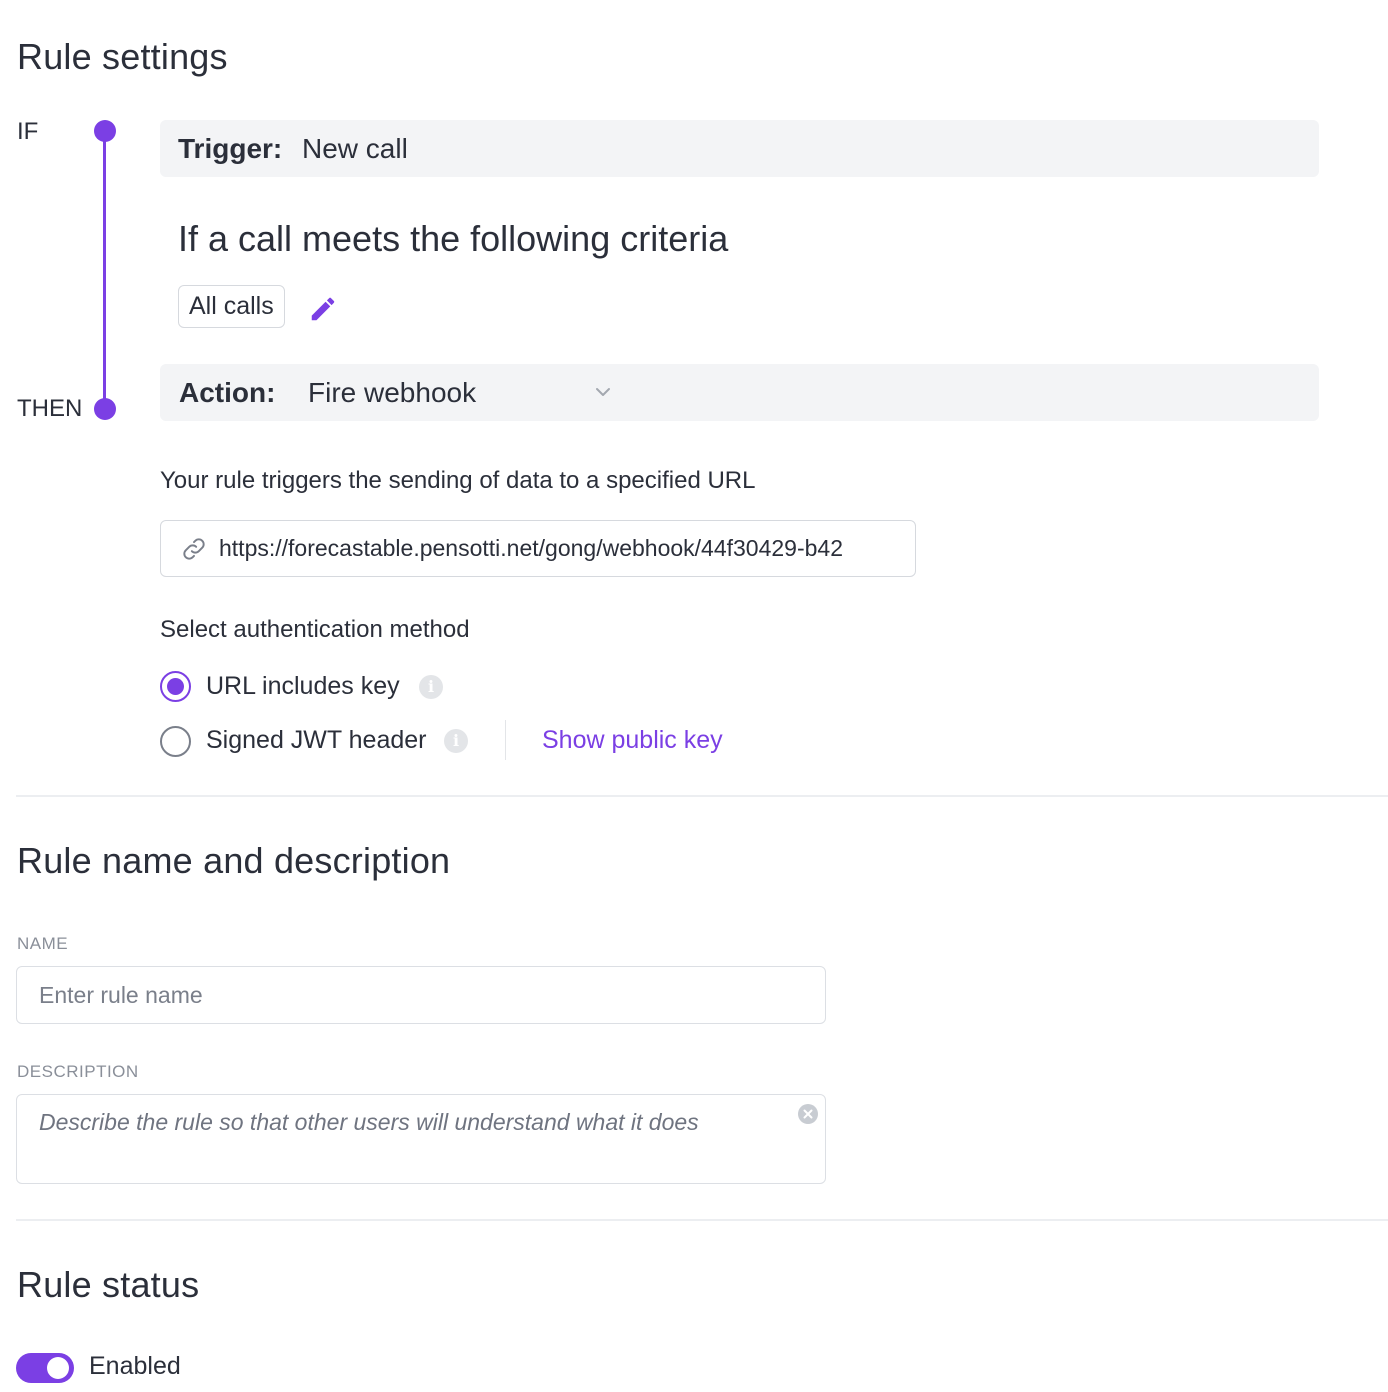 Image resolution: width=1388 pixels, height=1392 pixels. What do you see at coordinates (105, 131) in the screenshot?
I see `if-dot` at bounding box center [105, 131].